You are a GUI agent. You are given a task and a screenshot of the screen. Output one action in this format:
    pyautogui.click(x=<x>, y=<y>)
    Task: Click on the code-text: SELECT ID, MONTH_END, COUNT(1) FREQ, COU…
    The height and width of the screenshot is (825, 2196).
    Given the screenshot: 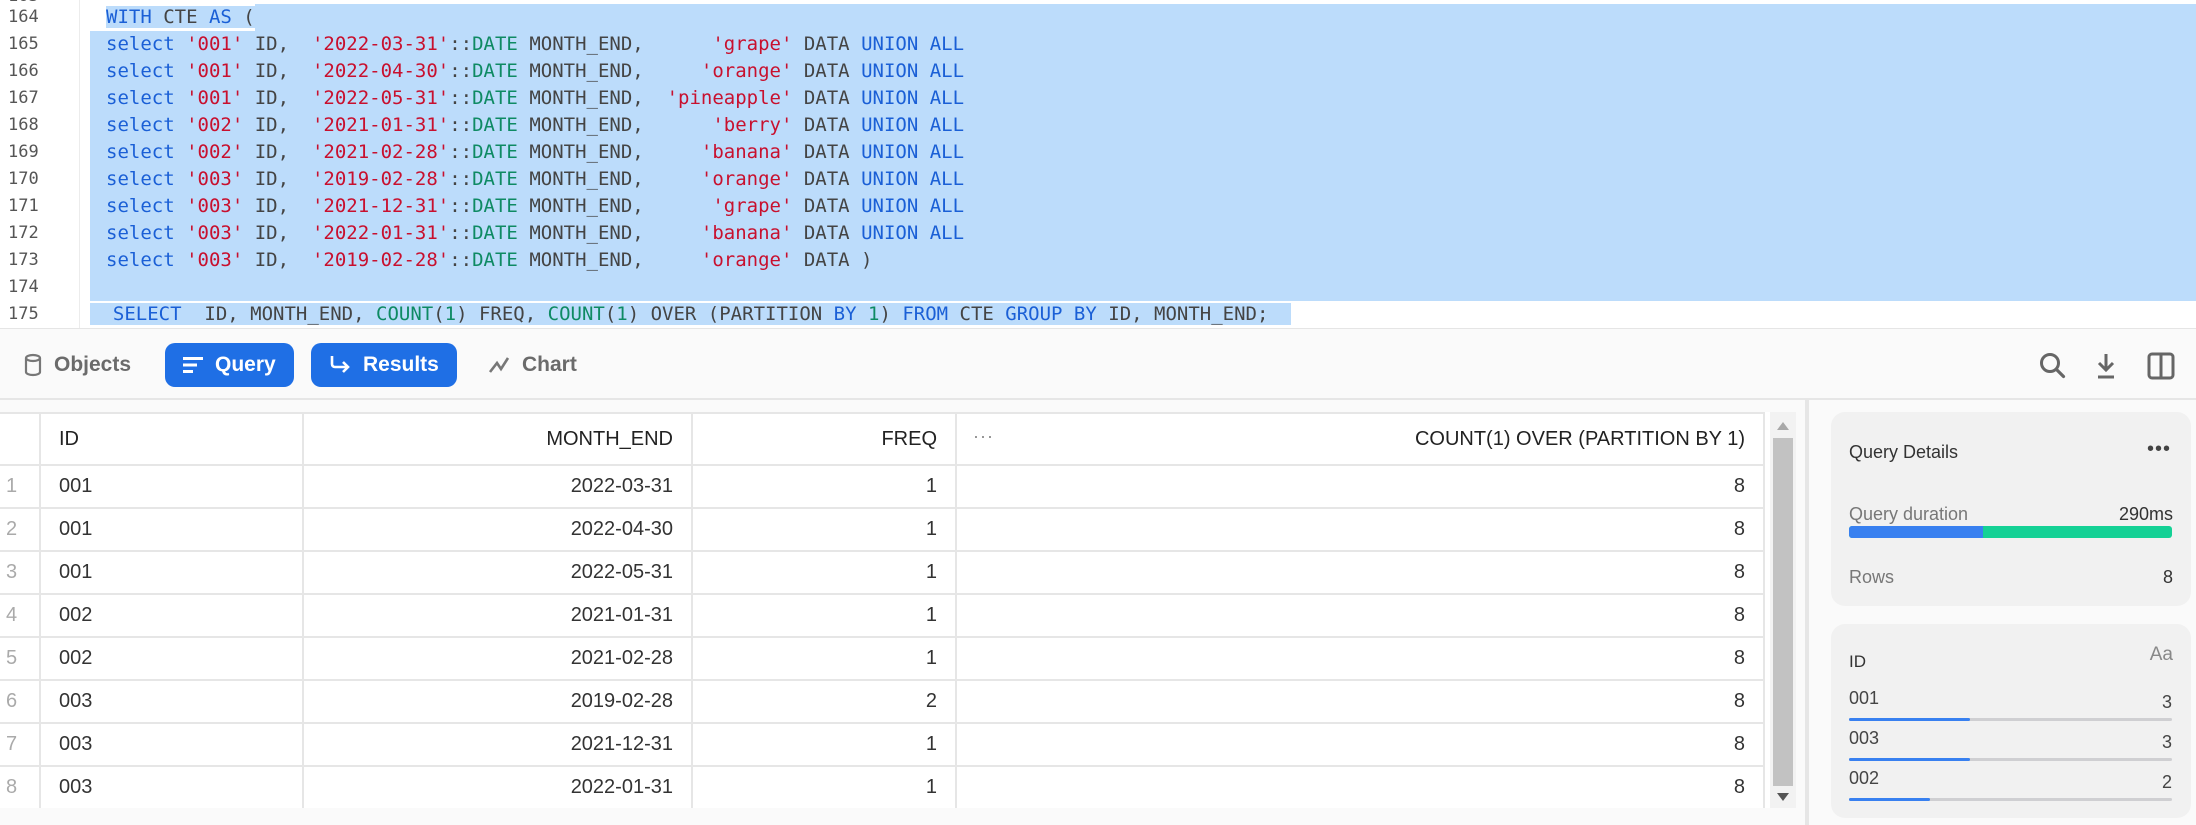 What is the action you would take?
    pyautogui.click(x=1143, y=314)
    